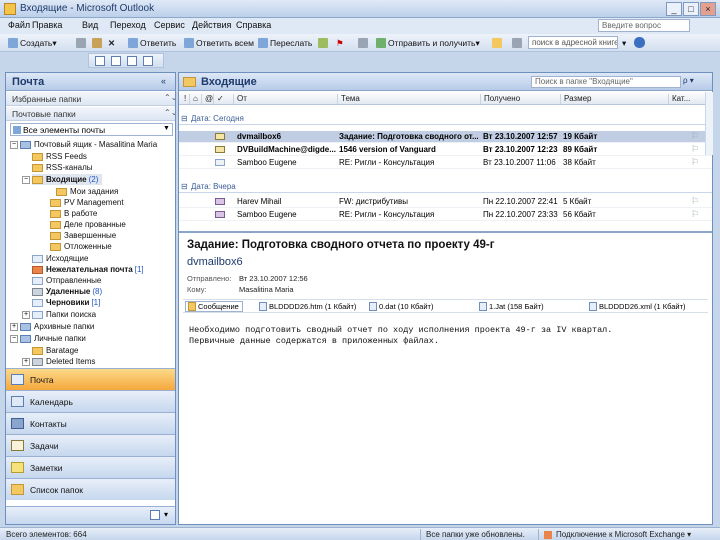 The height and width of the screenshot is (540, 720). I want to click on tree-folder-completed: Завершенные, so click(83, 235).